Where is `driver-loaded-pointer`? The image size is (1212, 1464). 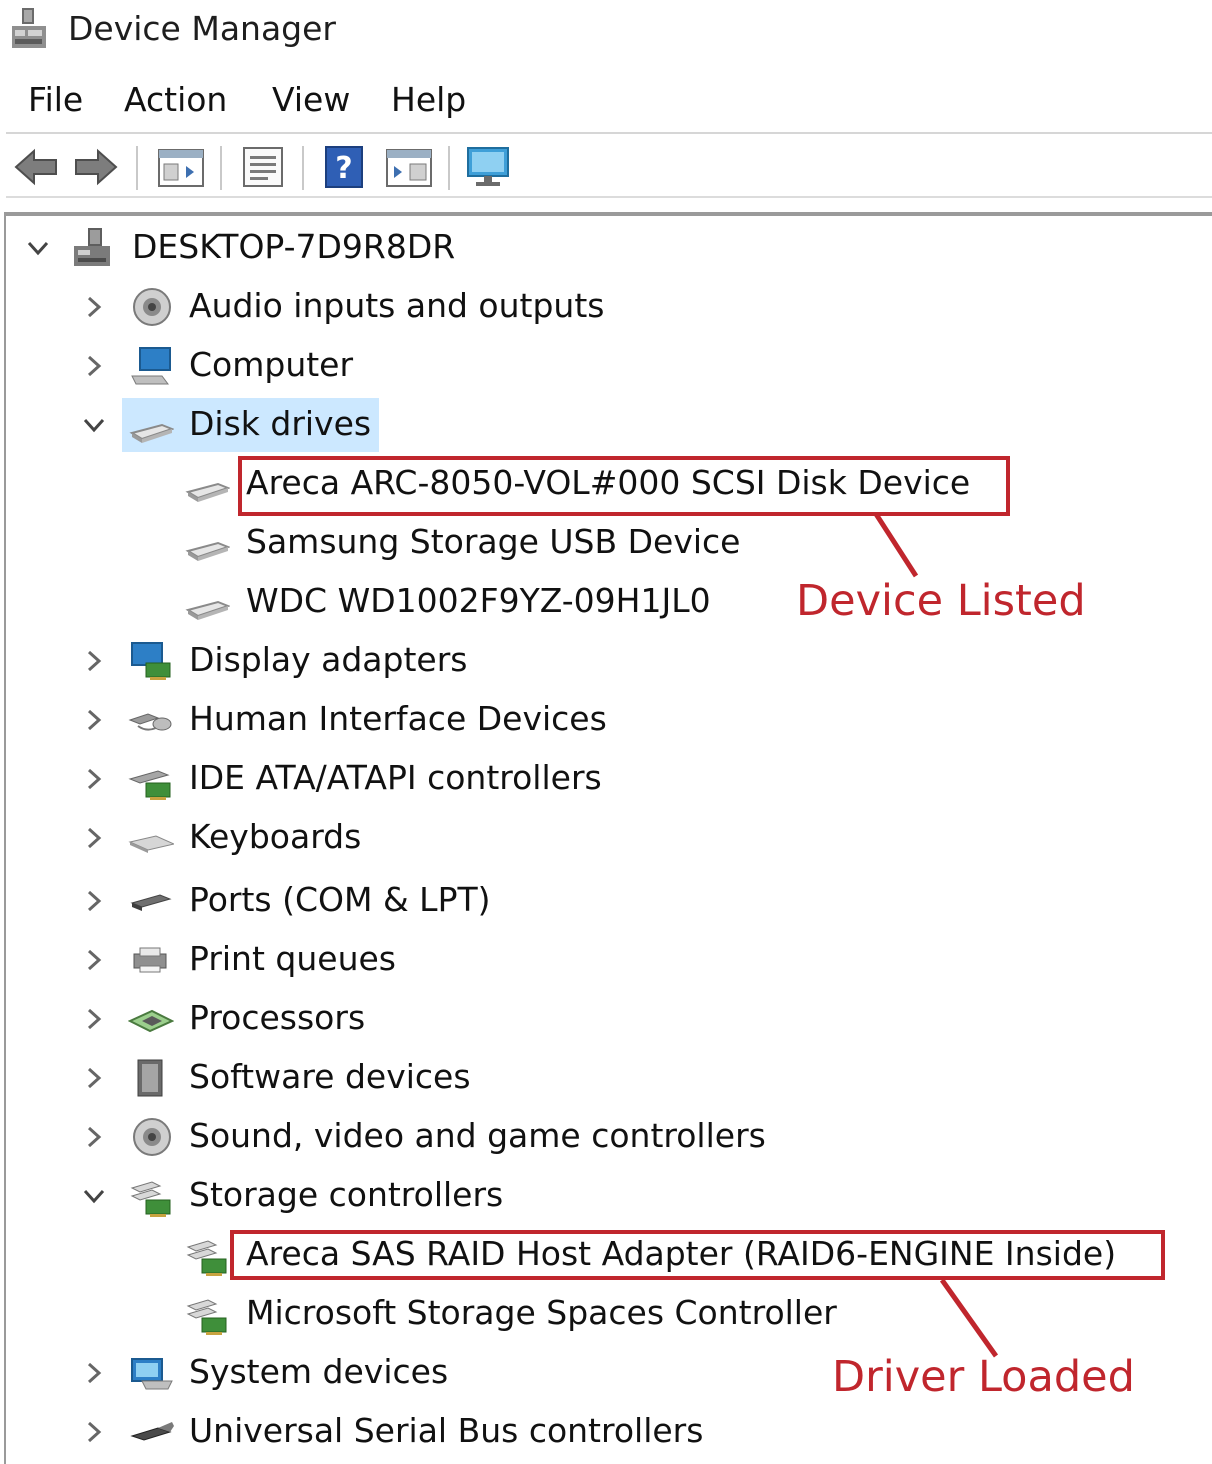 driver-loaded-pointer is located at coordinates (969, 1318).